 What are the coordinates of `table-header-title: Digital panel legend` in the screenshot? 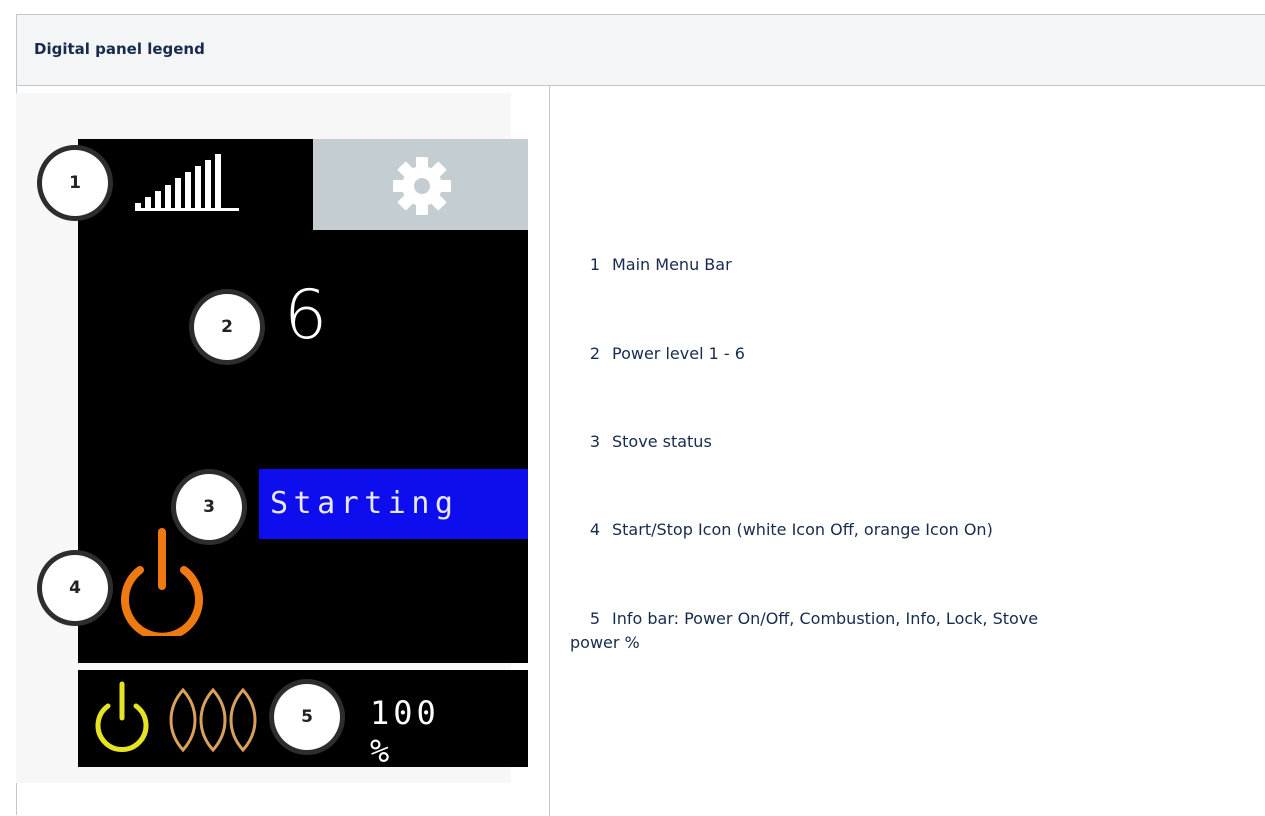 It's located at (119, 49).